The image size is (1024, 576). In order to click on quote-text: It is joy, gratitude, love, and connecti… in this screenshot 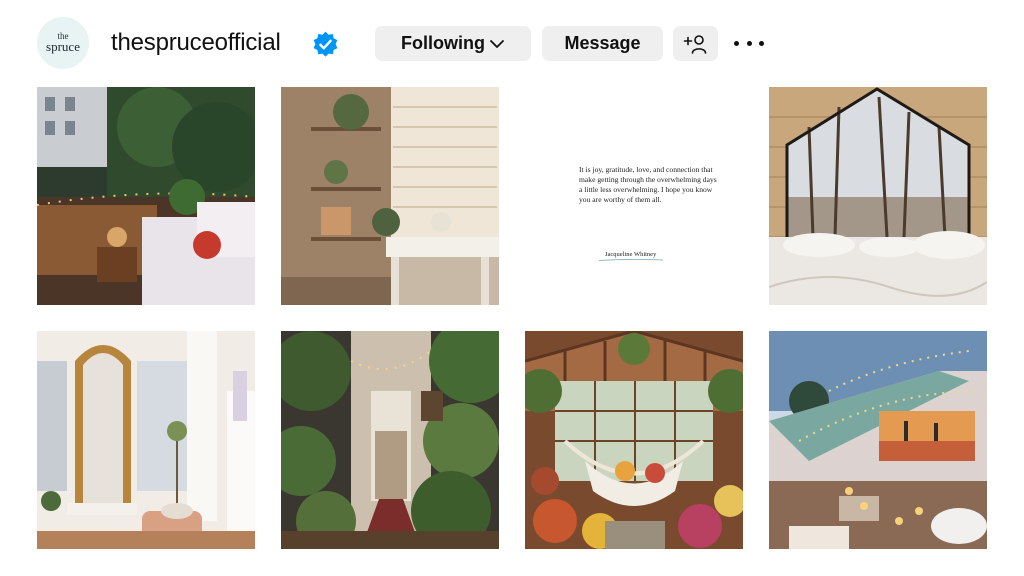, I will do `click(648, 184)`.